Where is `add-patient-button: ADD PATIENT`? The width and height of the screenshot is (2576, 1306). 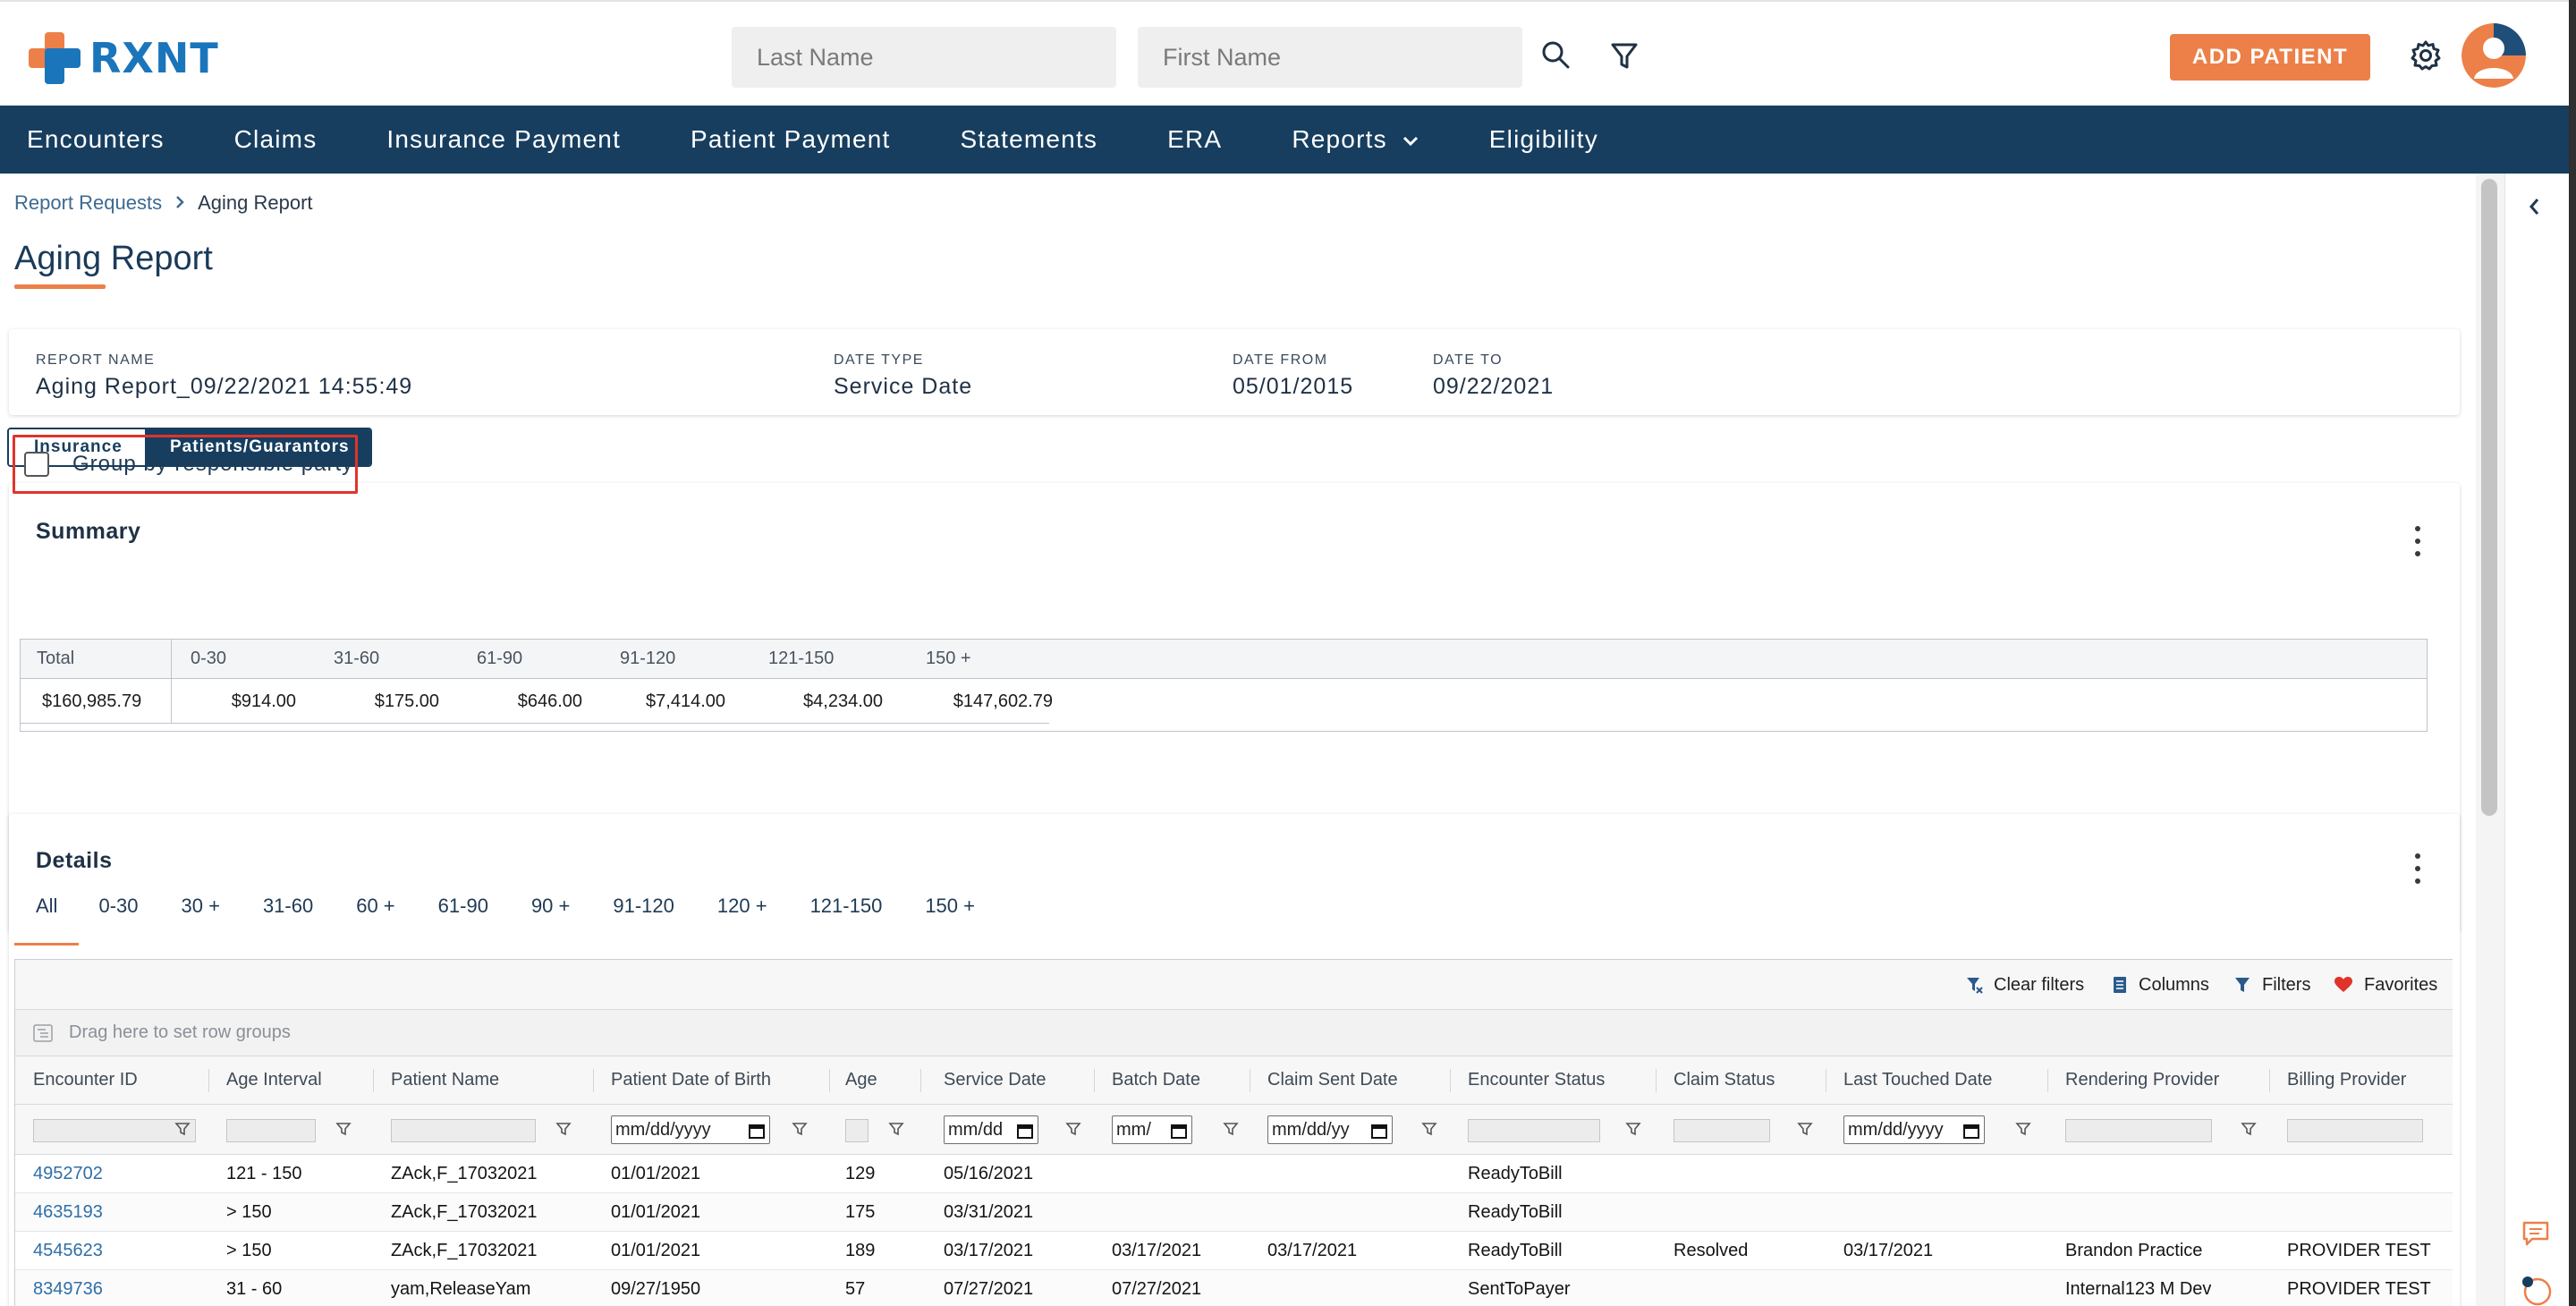
add-patient-button: ADD PATIENT is located at coordinates (2270, 57).